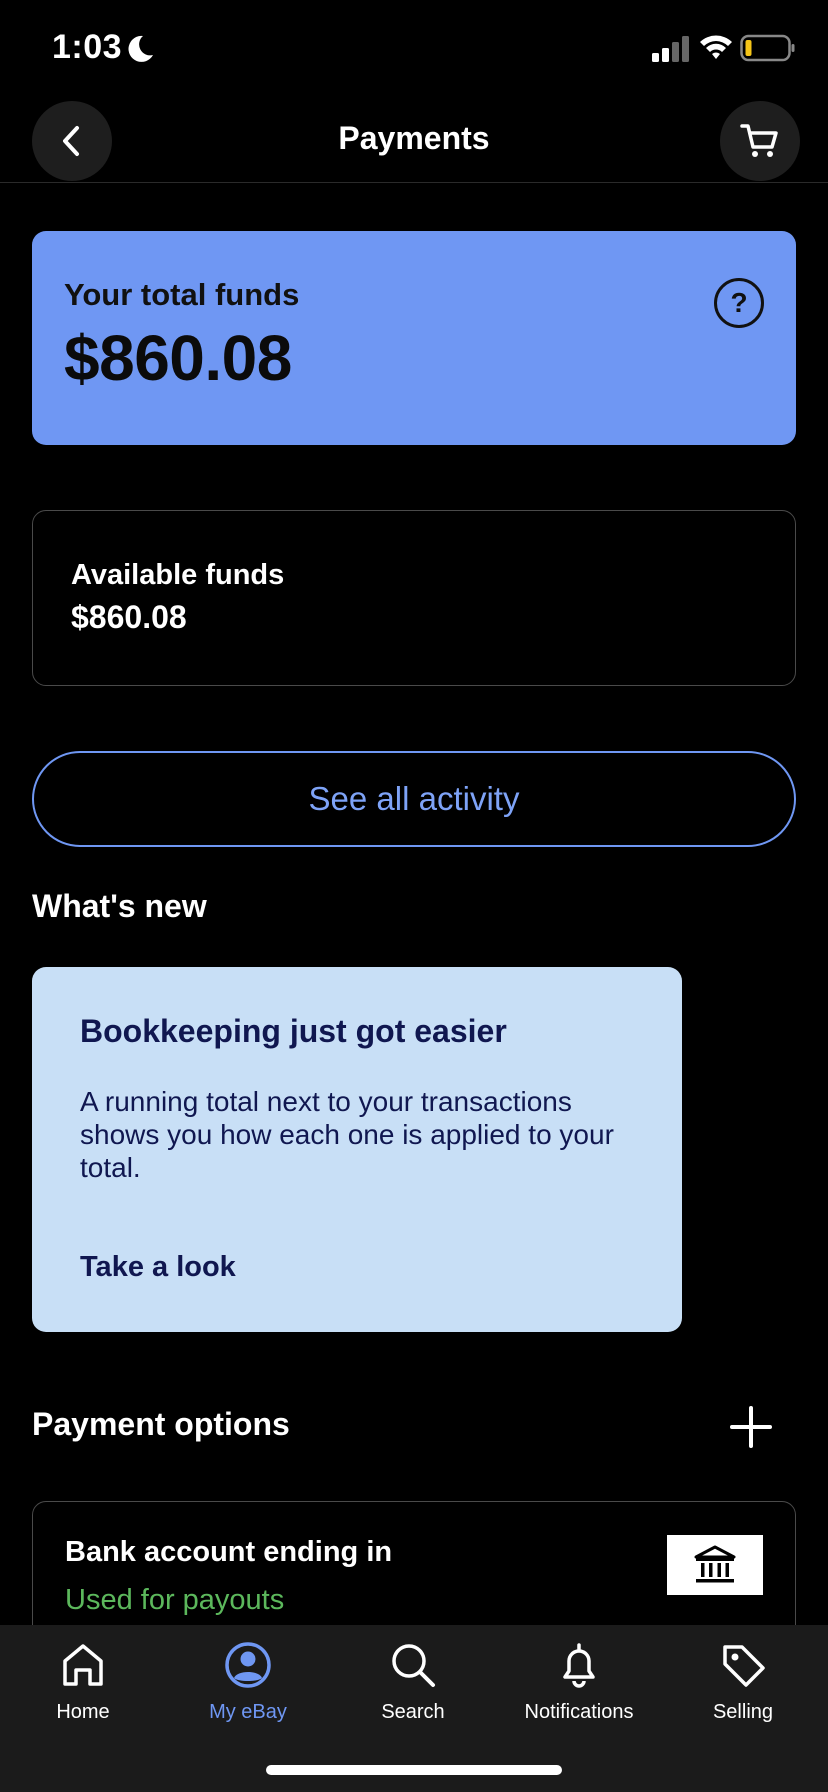 The image size is (828, 1792). I want to click on tab-home-label: Home, so click(83, 1712).